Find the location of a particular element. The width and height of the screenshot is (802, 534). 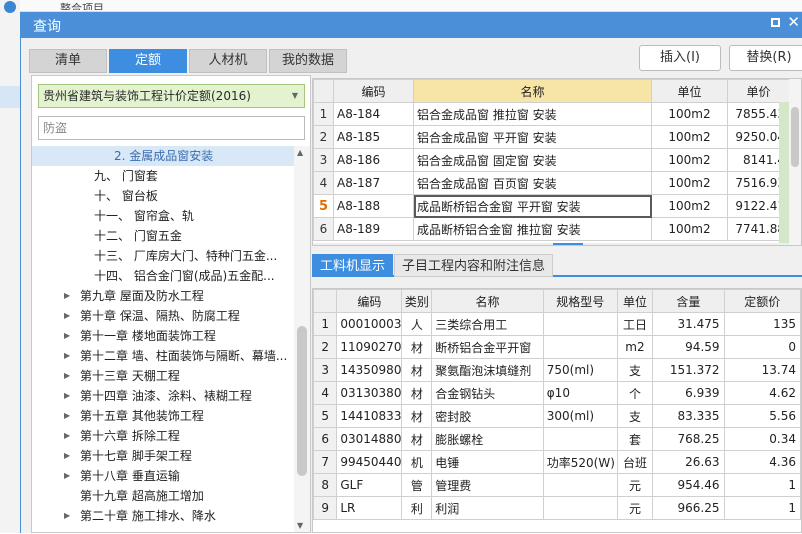

table-row: 1 00010003 人 三类综合用工 工日 31.475 135 is located at coordinates (557, 324).